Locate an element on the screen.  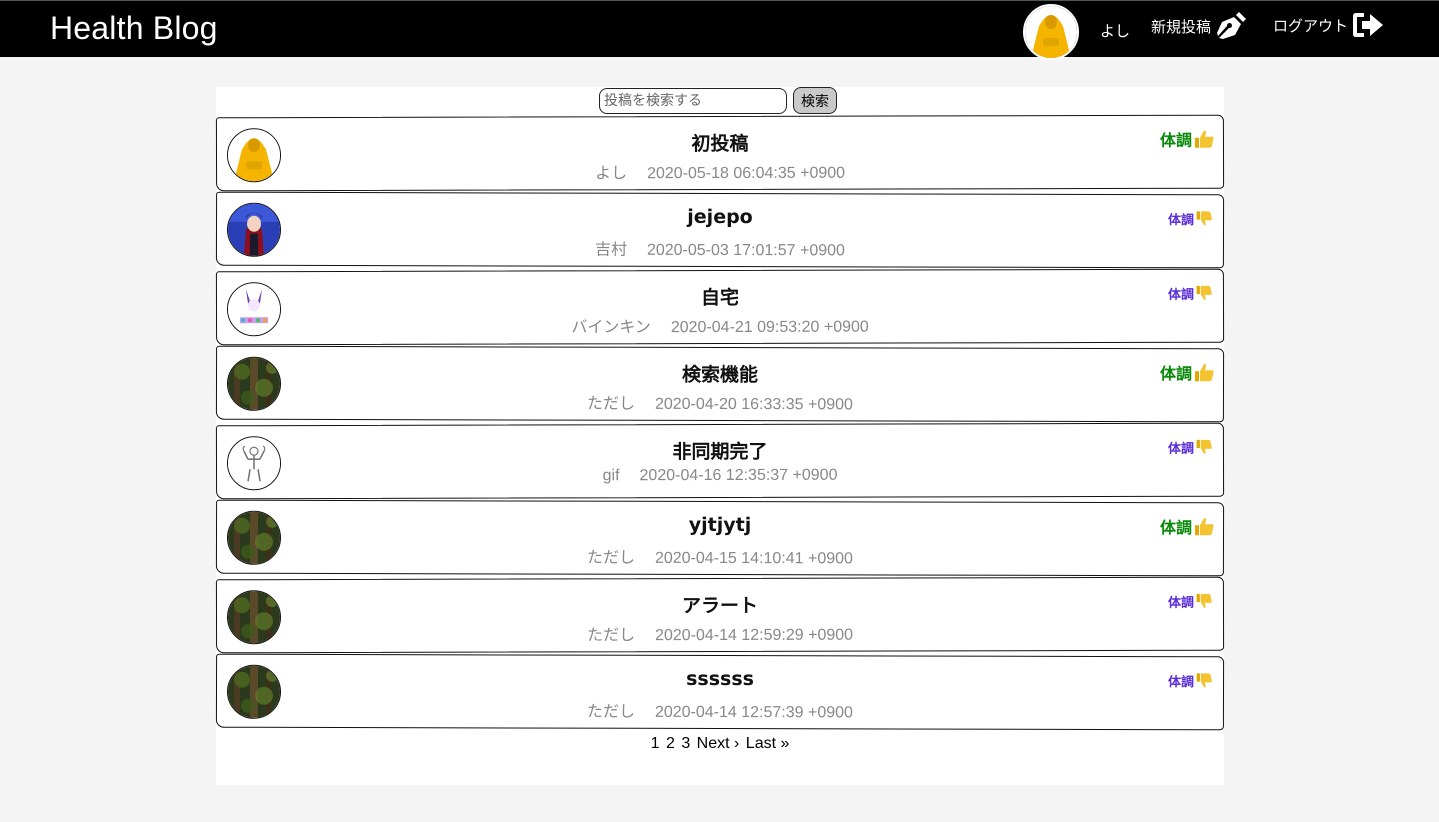
post-author: gif is located at coordinates (611, 476).